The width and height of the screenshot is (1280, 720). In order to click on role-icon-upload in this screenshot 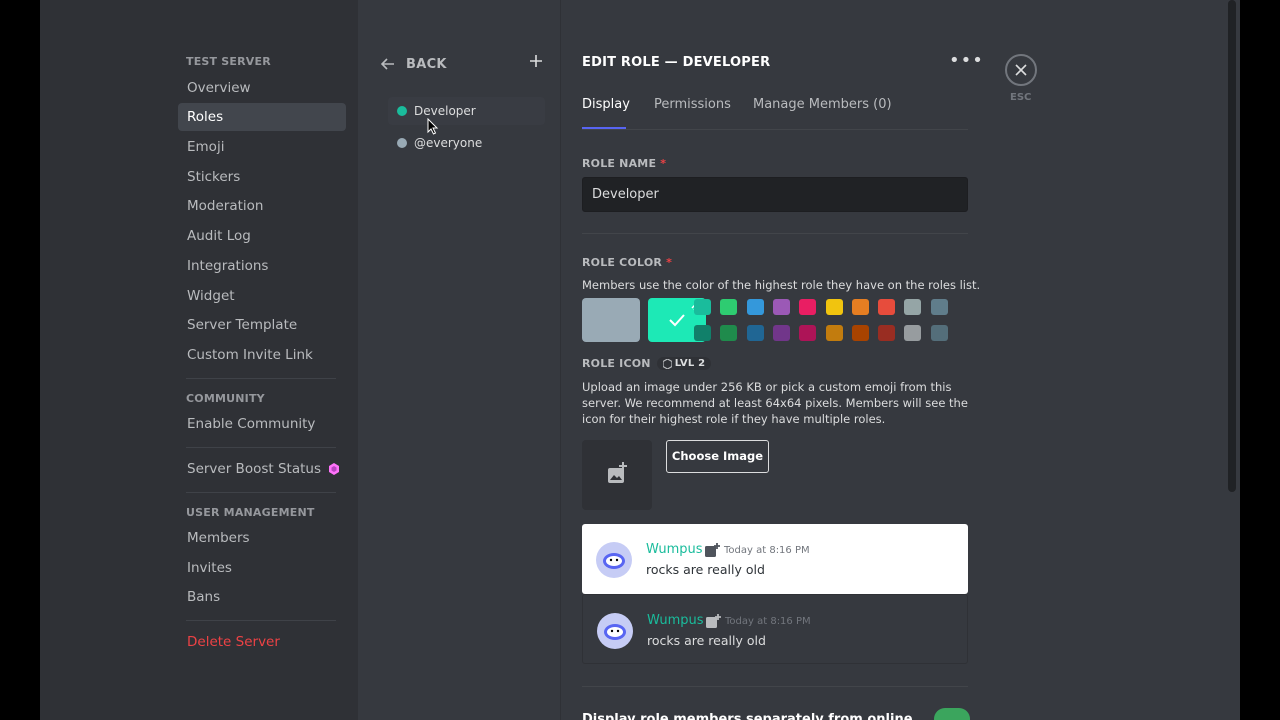, I will do `click(617, 475)`.